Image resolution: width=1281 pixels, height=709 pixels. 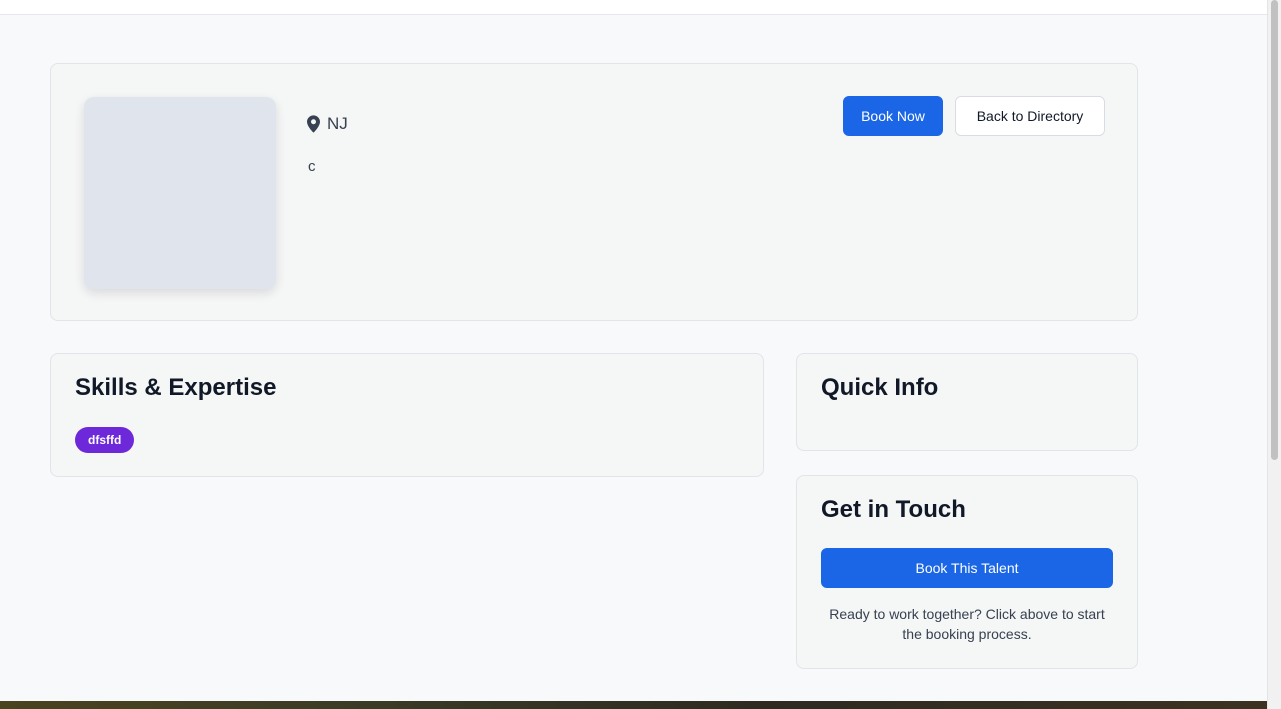 I want to click on book-this-talent-button: Book This Talent, so click(x=967, y=568).